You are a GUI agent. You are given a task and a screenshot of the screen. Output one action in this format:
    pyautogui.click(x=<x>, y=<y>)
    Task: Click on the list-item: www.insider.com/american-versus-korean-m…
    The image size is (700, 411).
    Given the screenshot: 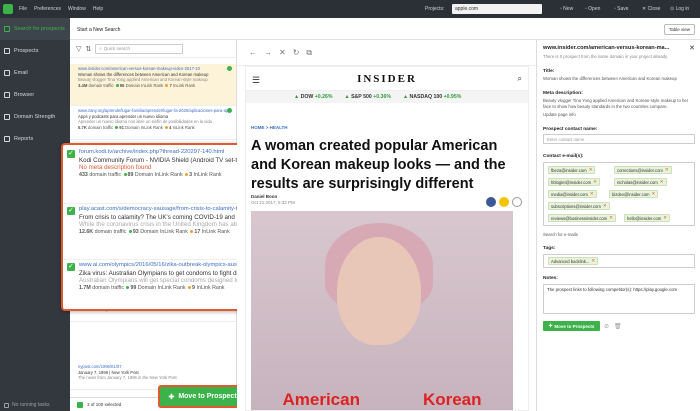 What is the action you would take?
    pyautogui.click(x=153, y=85)
    